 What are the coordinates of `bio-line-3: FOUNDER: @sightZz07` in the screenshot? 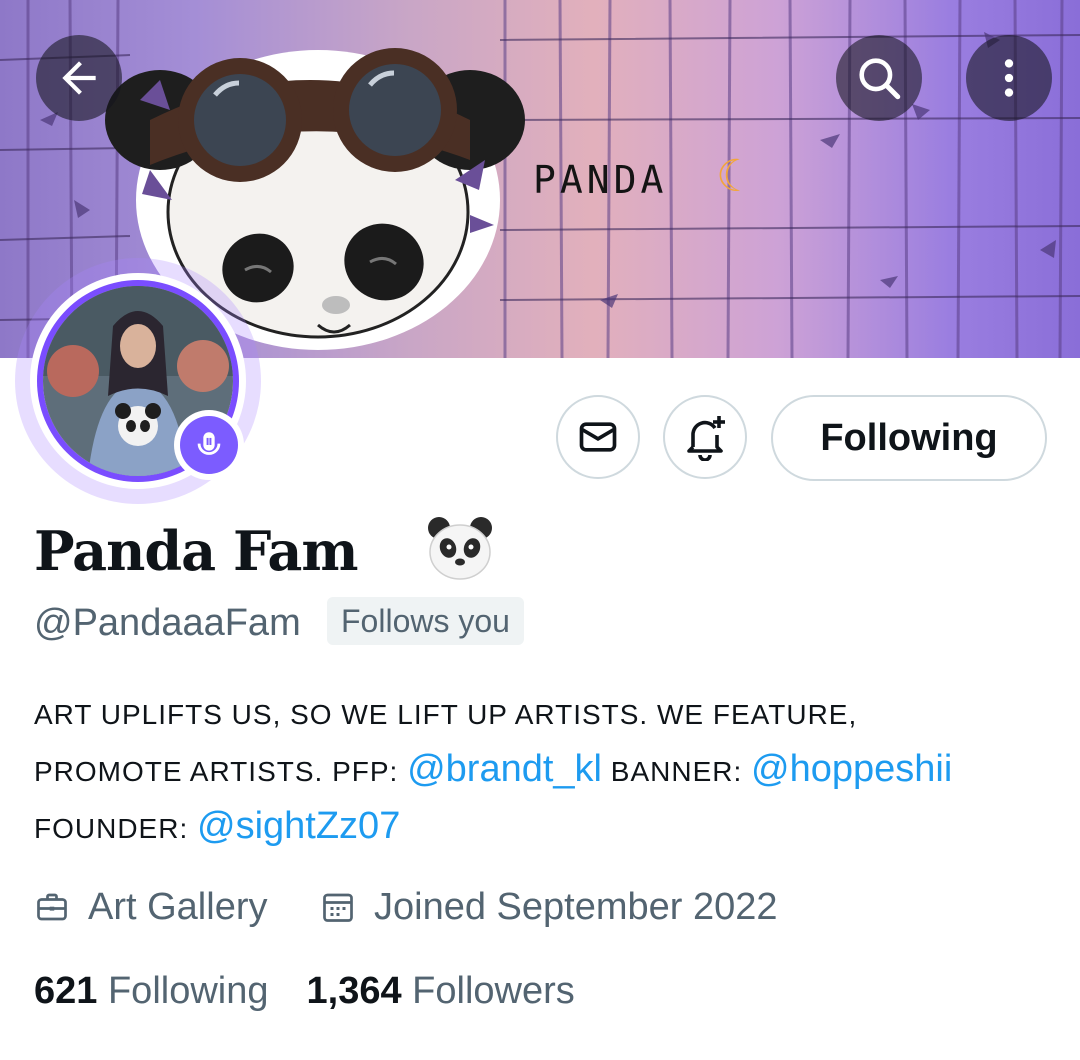 It's located at (544, 827).